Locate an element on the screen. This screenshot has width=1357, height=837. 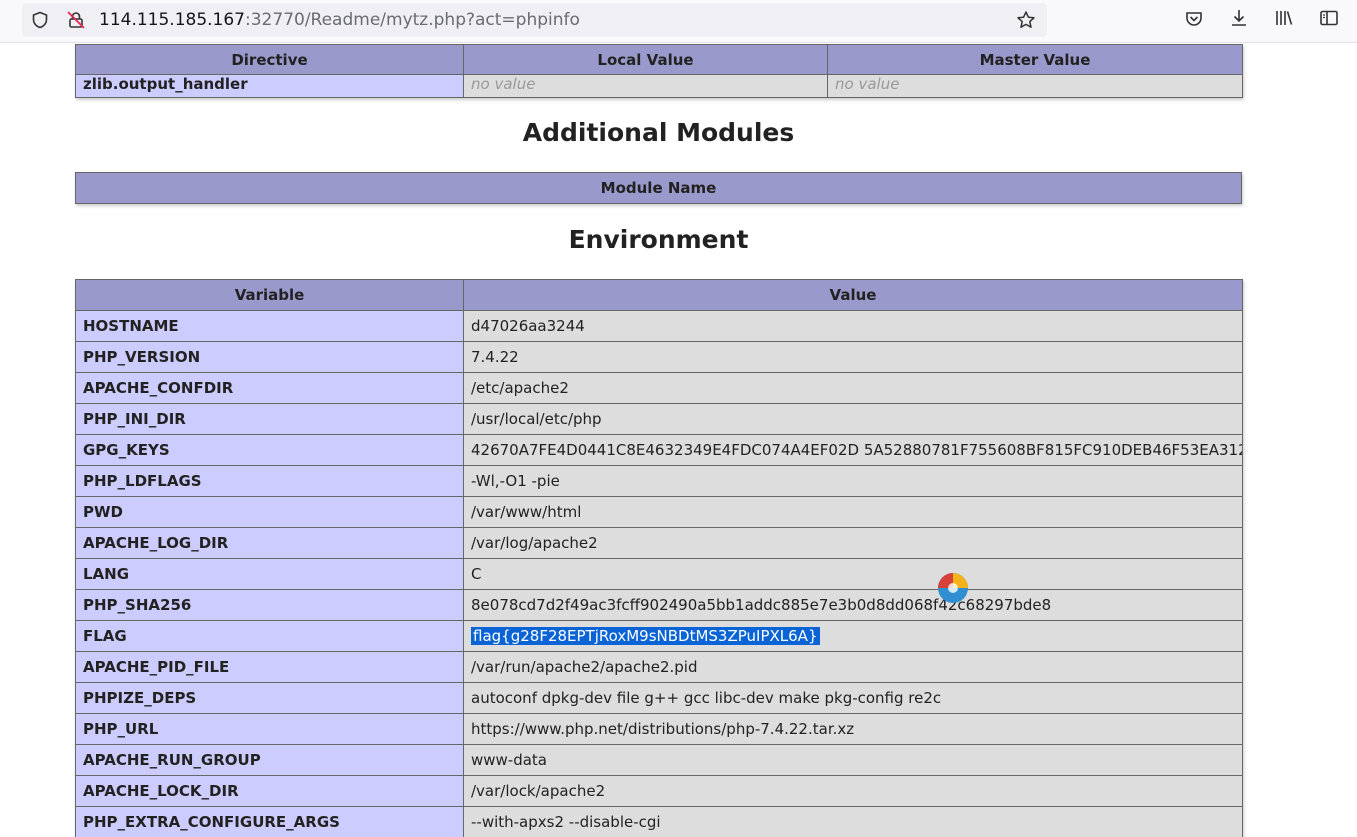
header-directive: Directive is located at coordinates (269, 59).